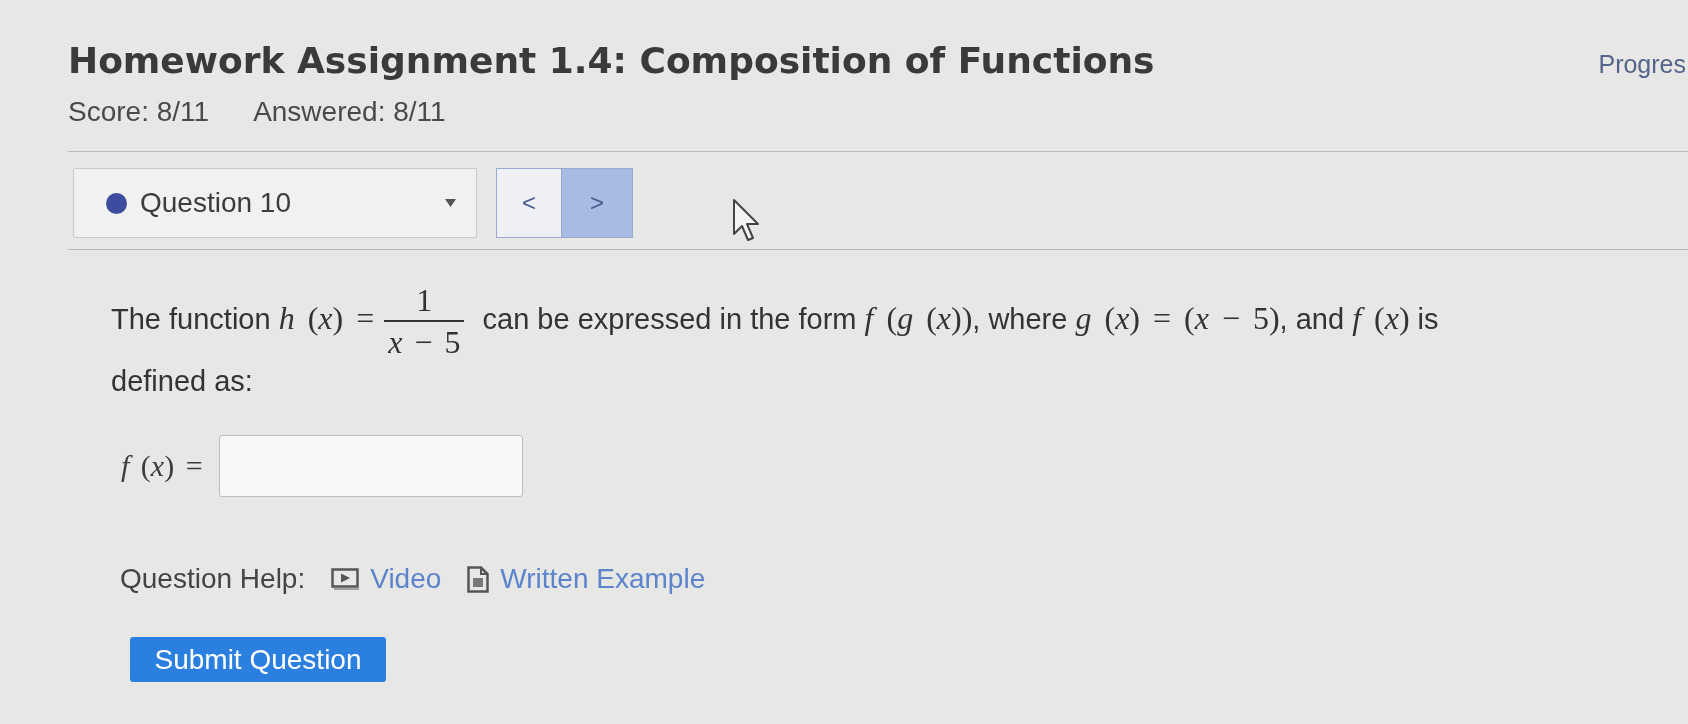  I want to click on score-text: Score: 8/11, so click(139, 112).